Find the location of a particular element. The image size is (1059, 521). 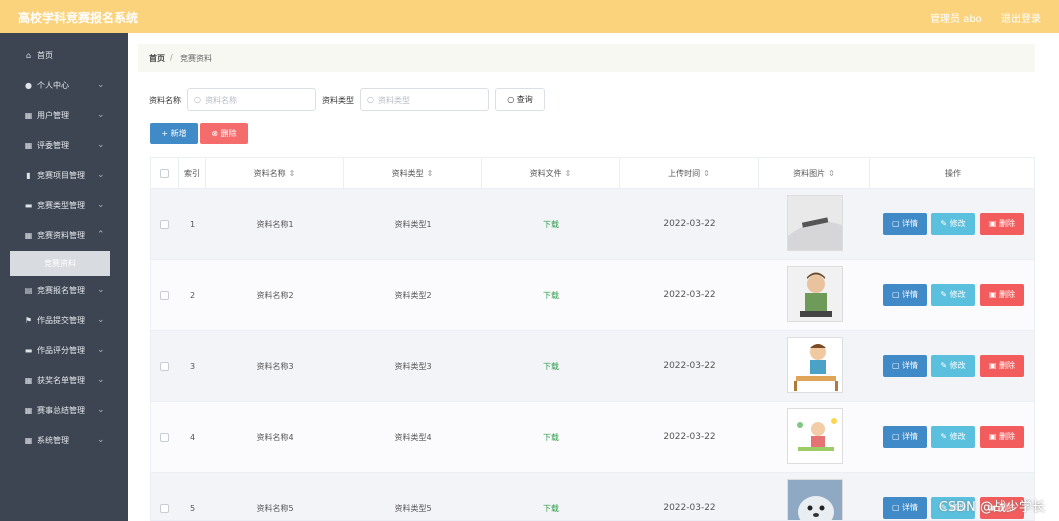

sidebar-item-registration: ▤ 竞赛报名管理 ⌄ is located at coordinates (64, 291).